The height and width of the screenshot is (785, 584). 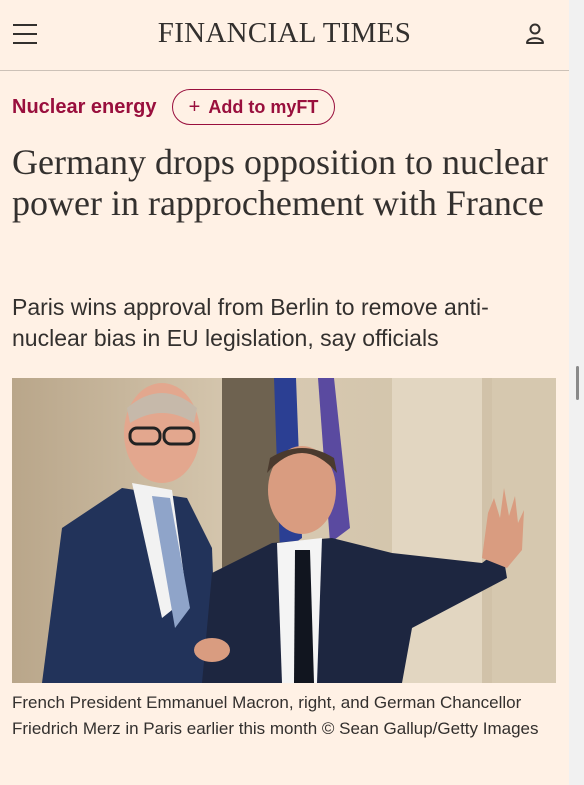 I want to click on site-header: FINANCIAL TIMES, so click(x=284, y=35).